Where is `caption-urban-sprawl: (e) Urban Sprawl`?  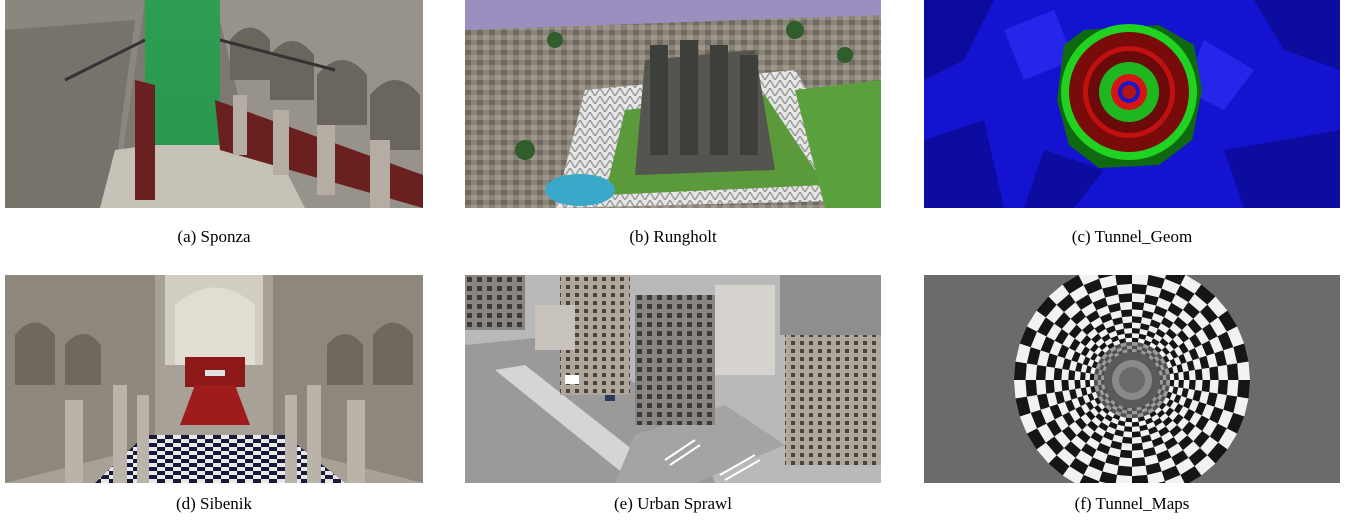 caption-urban-sprawl: (e) Urban Sprawl is located at coordinates (672, 503).